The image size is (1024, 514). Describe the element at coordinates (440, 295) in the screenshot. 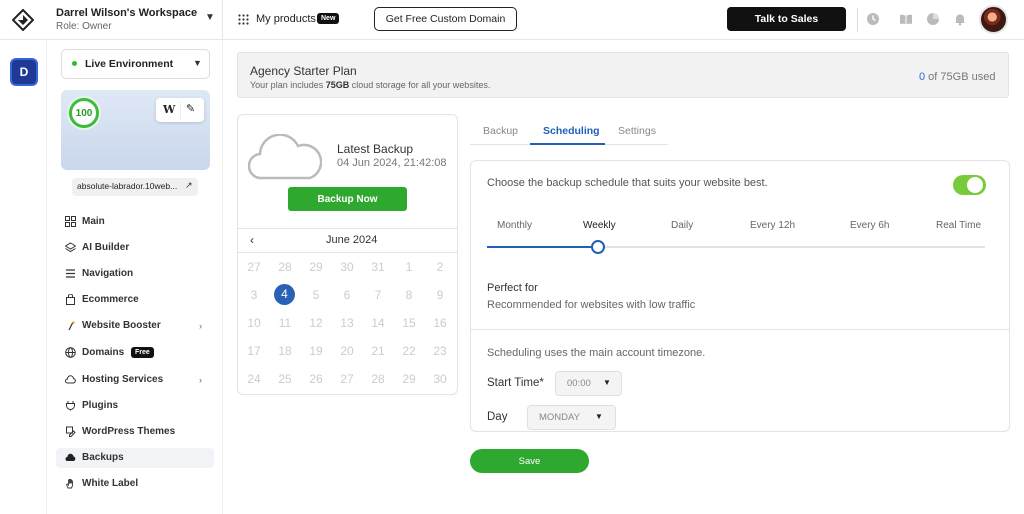

I see `calendar-day: 9` at that location.